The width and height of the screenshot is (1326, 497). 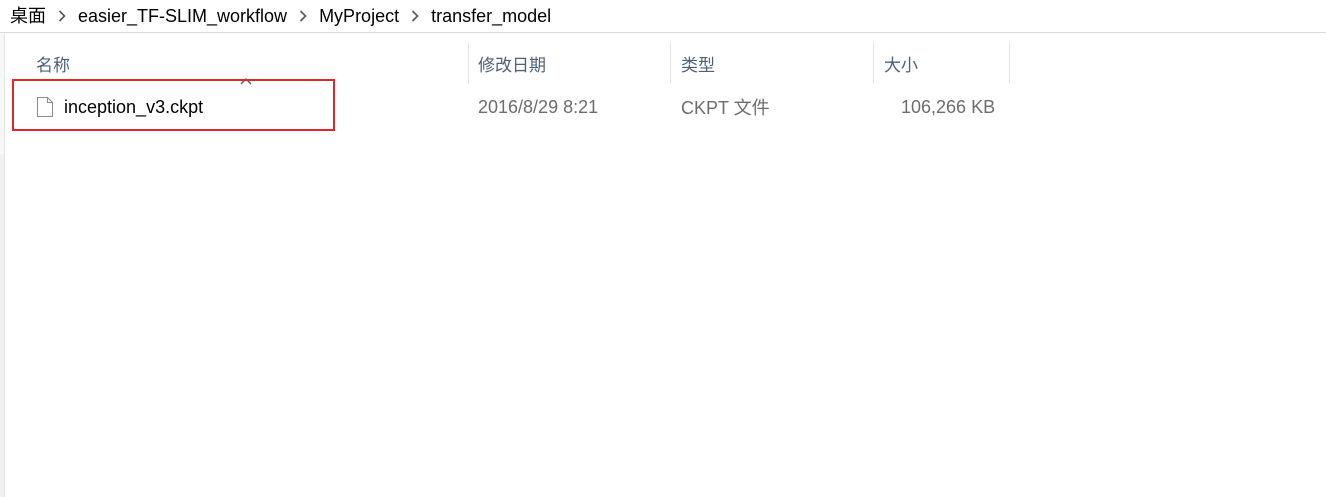 I want to click on column-divider, so click(x=1009, y=63).